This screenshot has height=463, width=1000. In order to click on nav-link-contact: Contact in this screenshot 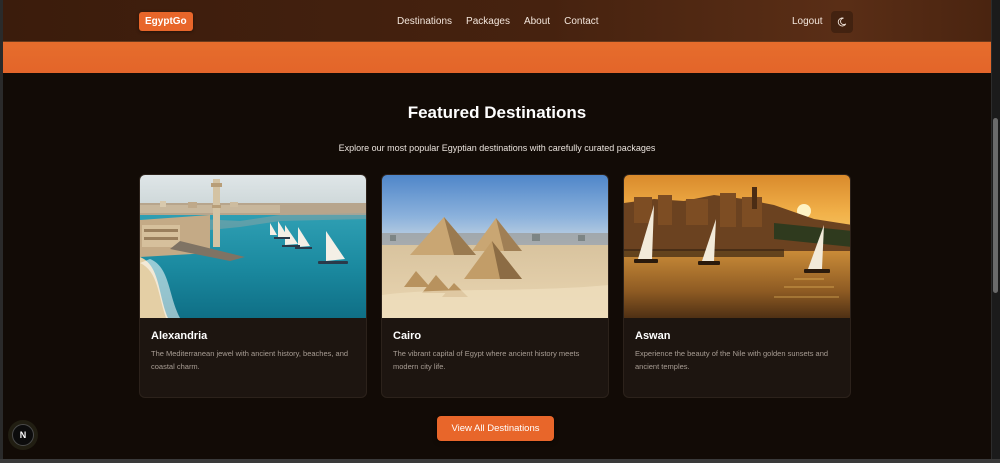, I will do `click(581, 21)`.